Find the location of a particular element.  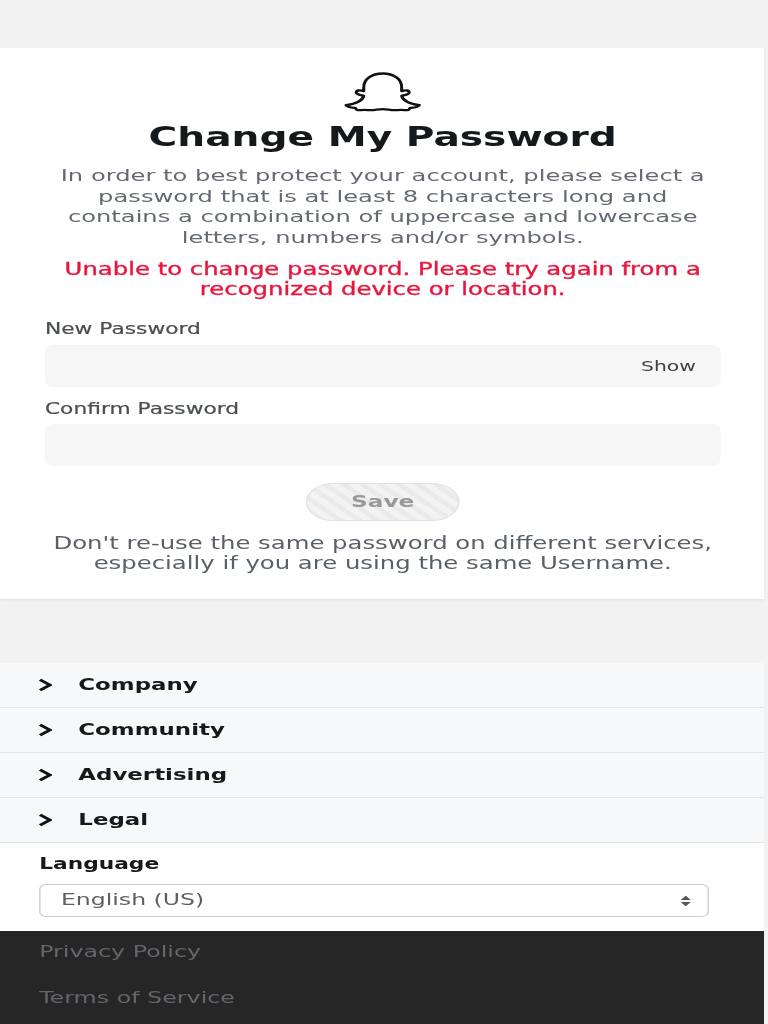

field-label: New Password is located at coordinates (123, 329).